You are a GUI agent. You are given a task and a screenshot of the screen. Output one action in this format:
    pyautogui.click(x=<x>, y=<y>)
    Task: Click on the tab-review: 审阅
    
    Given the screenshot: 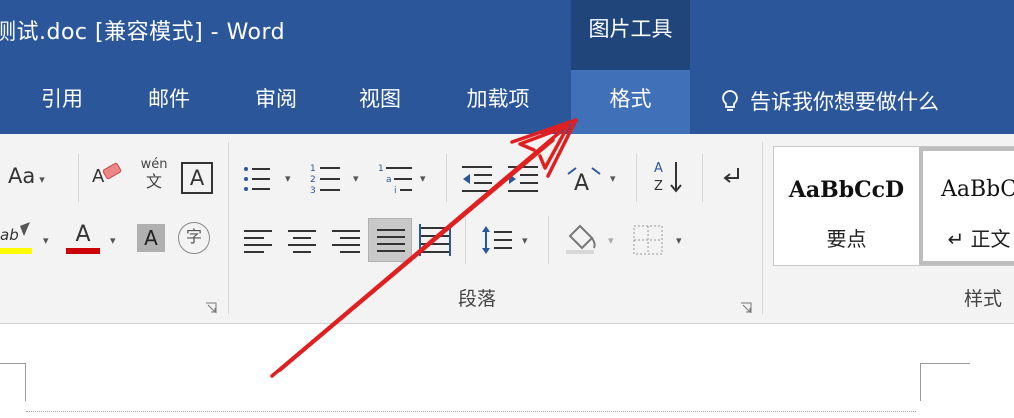 What is the action you would take?
    pyautogui.click(x=276, y=102)
    